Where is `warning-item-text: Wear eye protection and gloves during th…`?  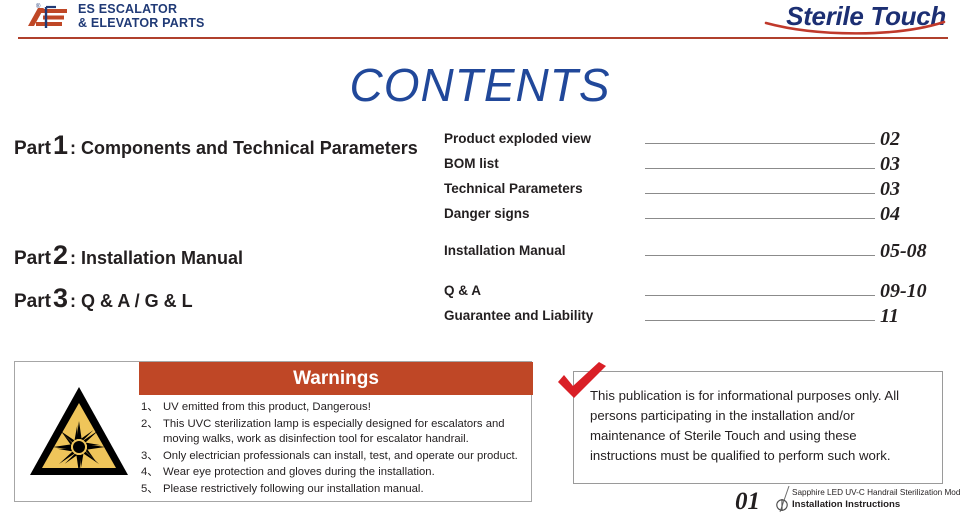
warning-item-text: Wear eye protection and gloves during th… is located at coordinates (299, 472).